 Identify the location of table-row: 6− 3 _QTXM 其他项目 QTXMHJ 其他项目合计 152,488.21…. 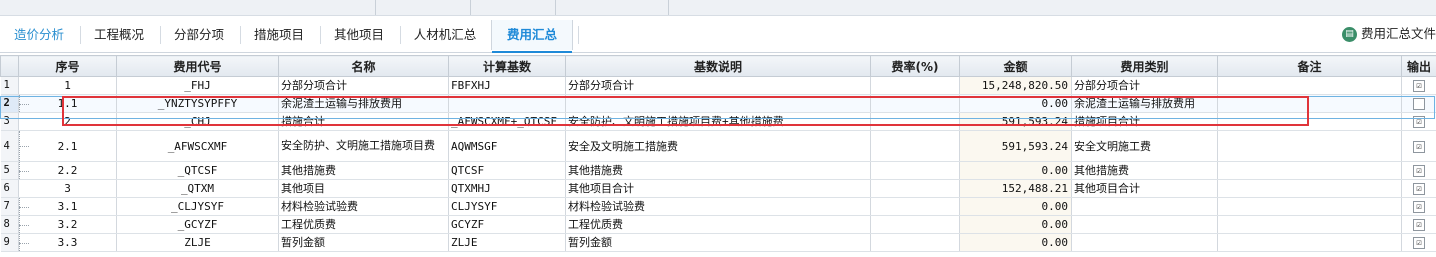
(718, 188).